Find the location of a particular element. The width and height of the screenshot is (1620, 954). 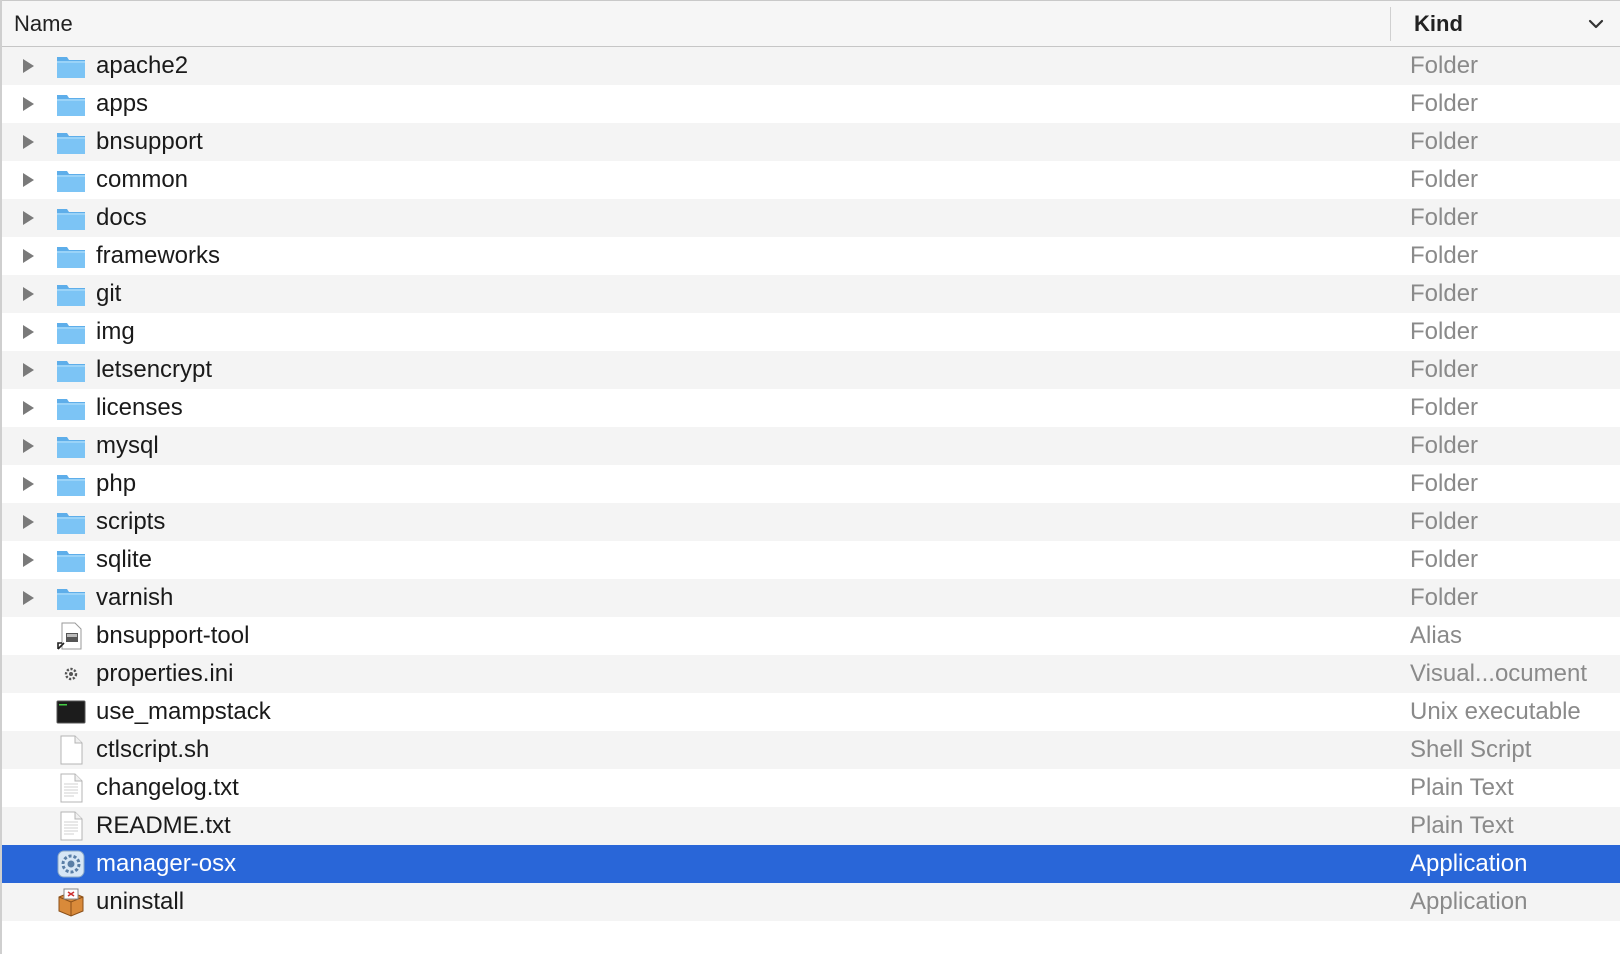

gear-app-icon is located at coordinates (71, 864).